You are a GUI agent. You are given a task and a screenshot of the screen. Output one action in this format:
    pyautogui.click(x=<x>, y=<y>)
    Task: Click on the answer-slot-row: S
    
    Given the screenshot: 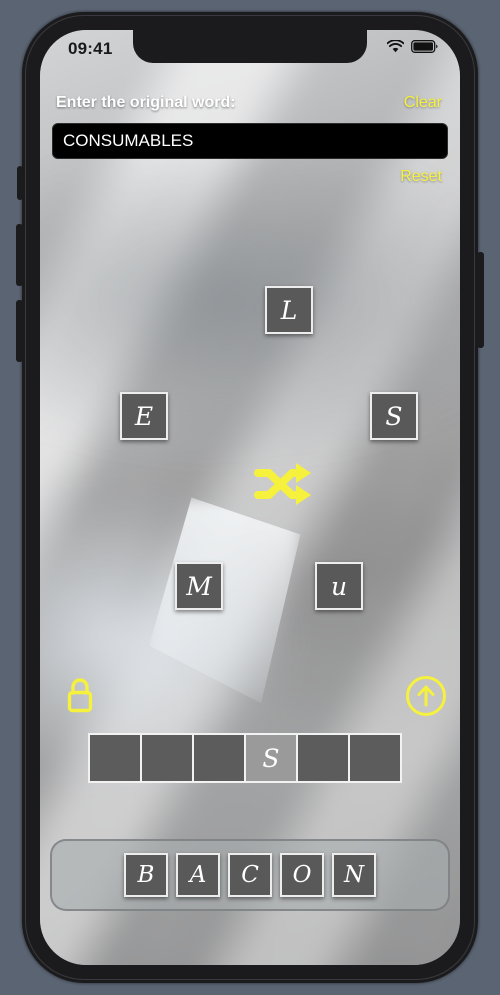 What is the action you would take?
    pyautogui.click(x=245, y=758)
    